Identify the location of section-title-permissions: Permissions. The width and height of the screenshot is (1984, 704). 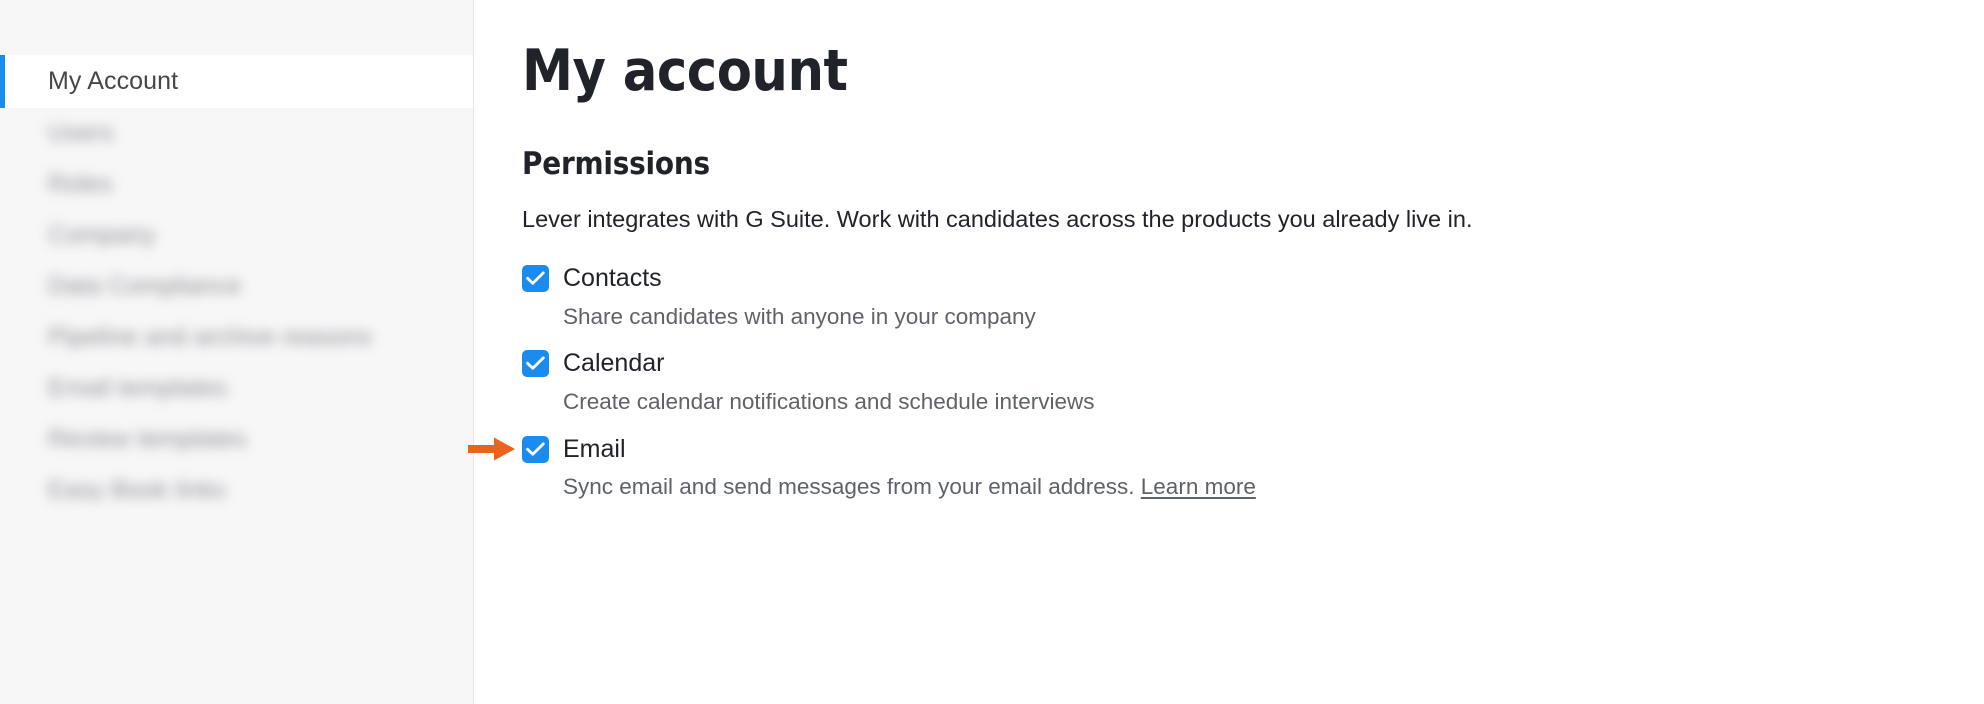
(616, 163).